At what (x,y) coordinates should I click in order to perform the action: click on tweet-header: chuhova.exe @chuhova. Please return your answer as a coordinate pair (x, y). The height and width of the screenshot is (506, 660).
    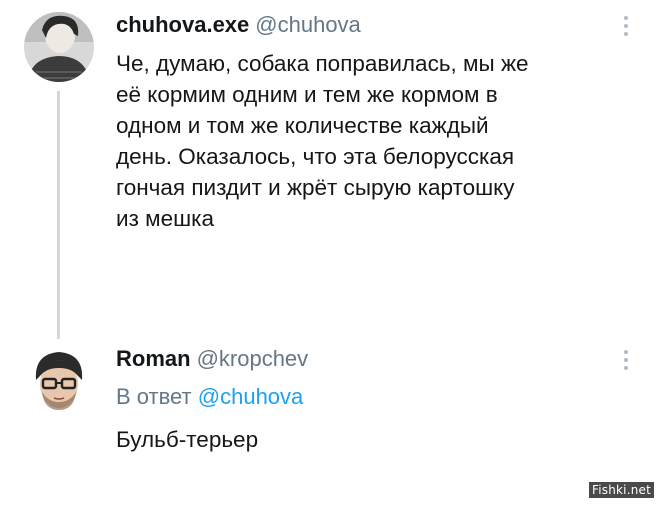
    Looking at the image, I should click on (238, 25).